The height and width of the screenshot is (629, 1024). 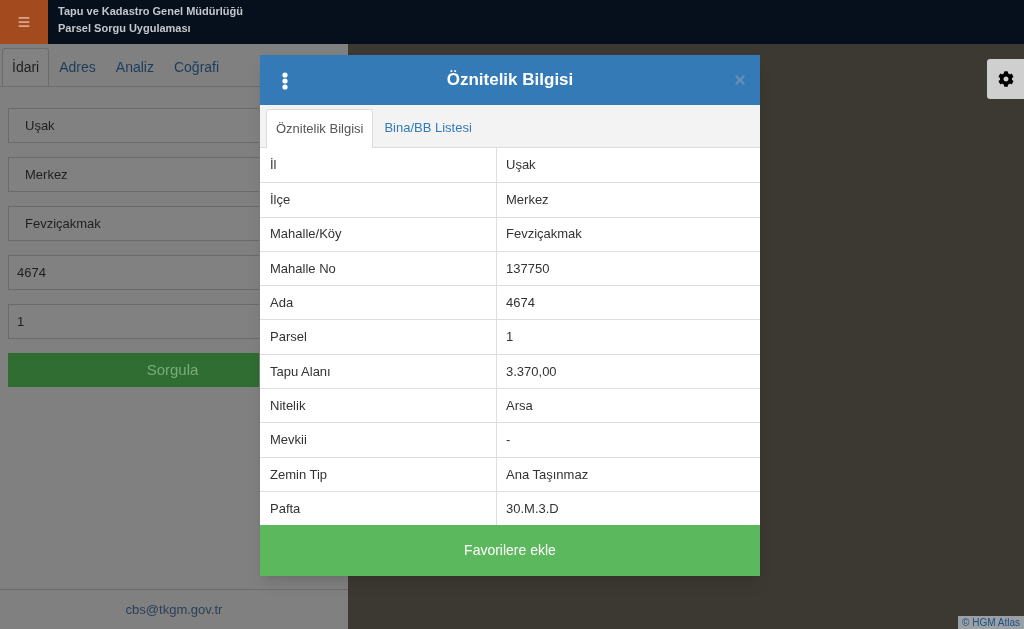 I want to click on dropdown-field: Fevziçakmak, so click(x=133, y=223).